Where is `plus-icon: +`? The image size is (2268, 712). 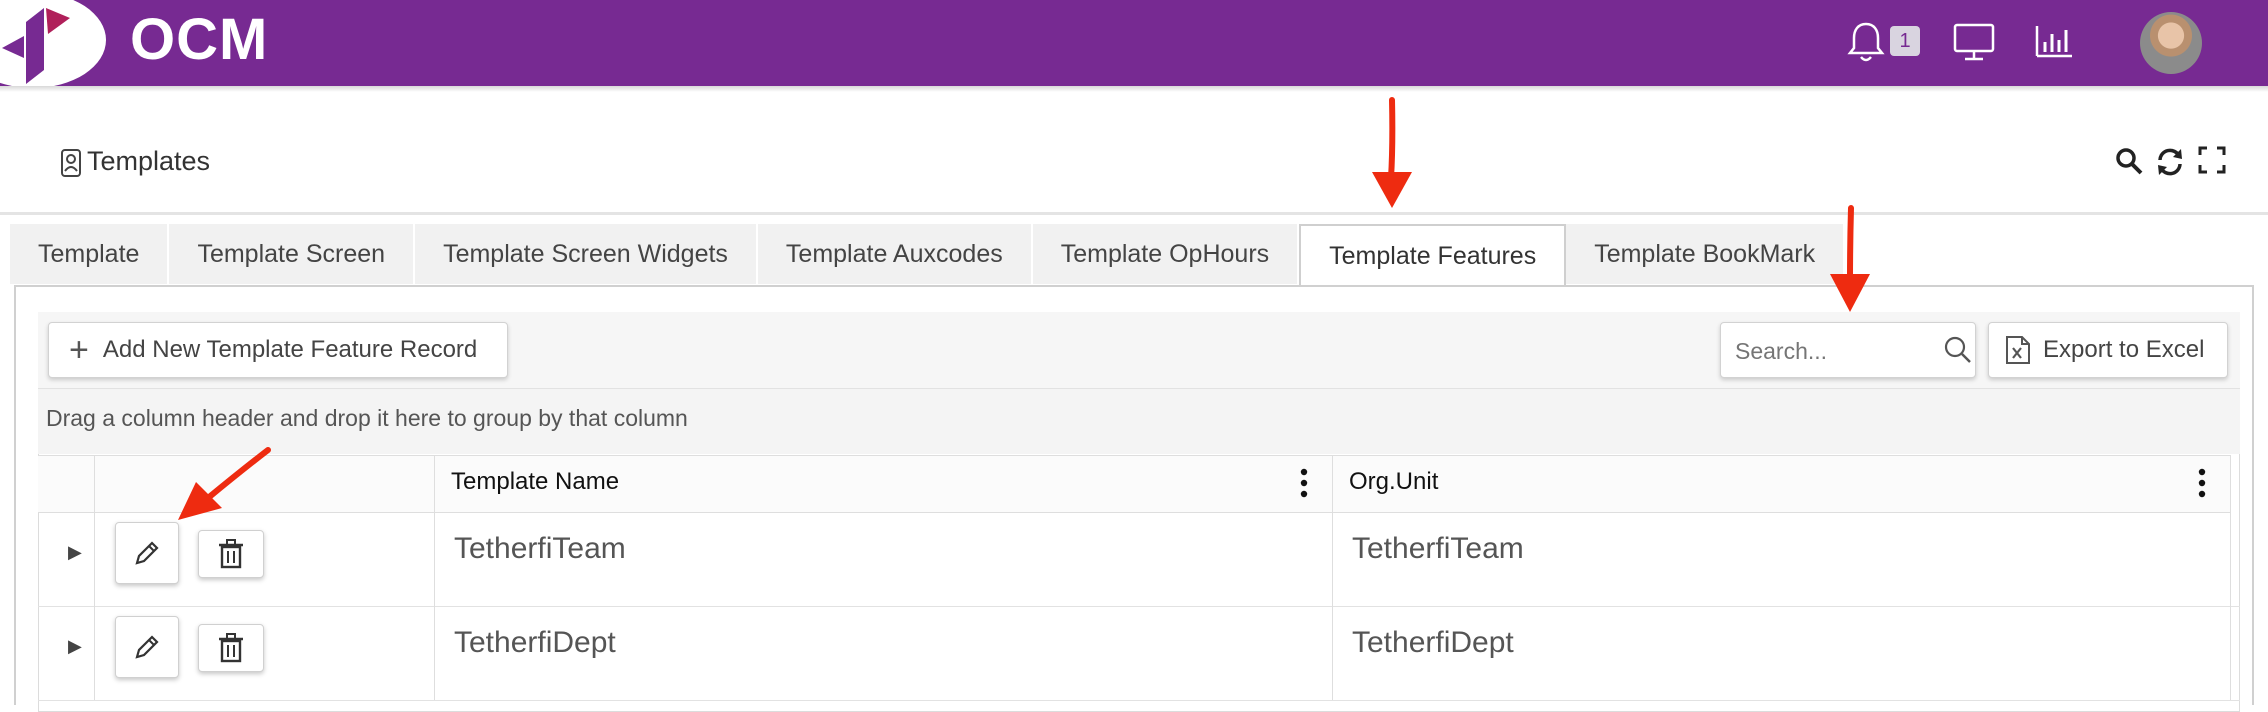
plus-icon: + is located at coordinates (79, 350).